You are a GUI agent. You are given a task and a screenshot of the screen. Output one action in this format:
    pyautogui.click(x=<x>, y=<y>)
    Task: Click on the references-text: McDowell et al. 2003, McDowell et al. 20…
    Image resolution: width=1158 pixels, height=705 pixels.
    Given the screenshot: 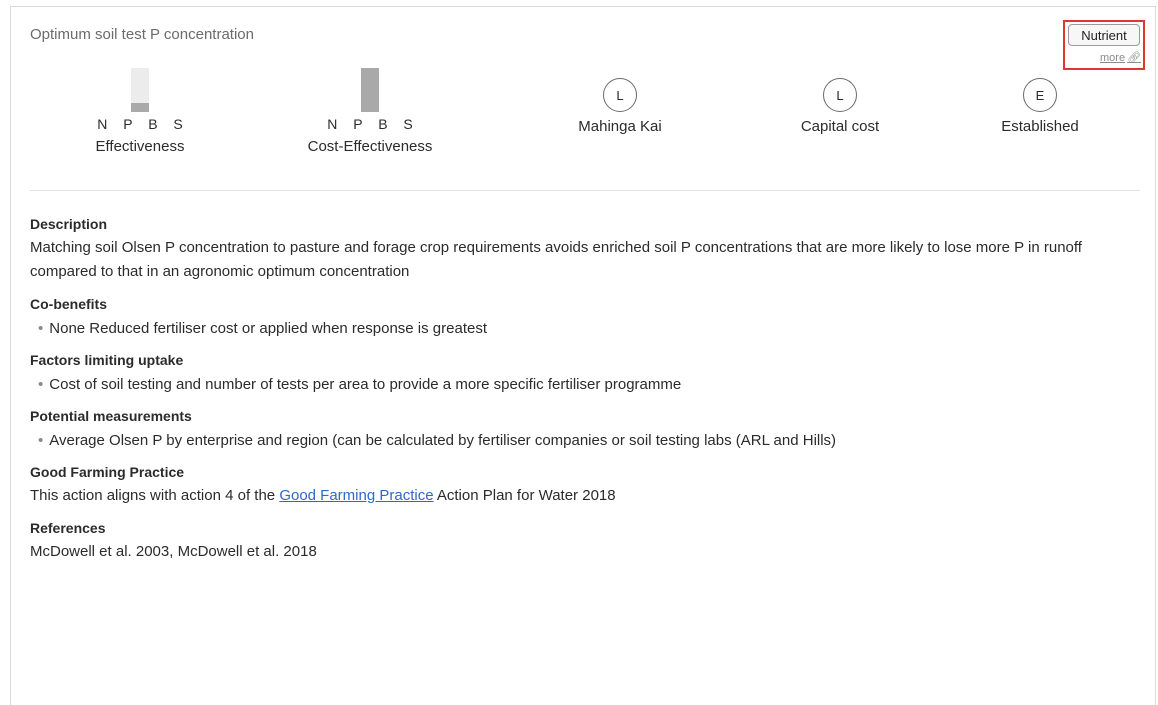 What is the action you would take?
    pyautogui.click(x=173, y=551)
    